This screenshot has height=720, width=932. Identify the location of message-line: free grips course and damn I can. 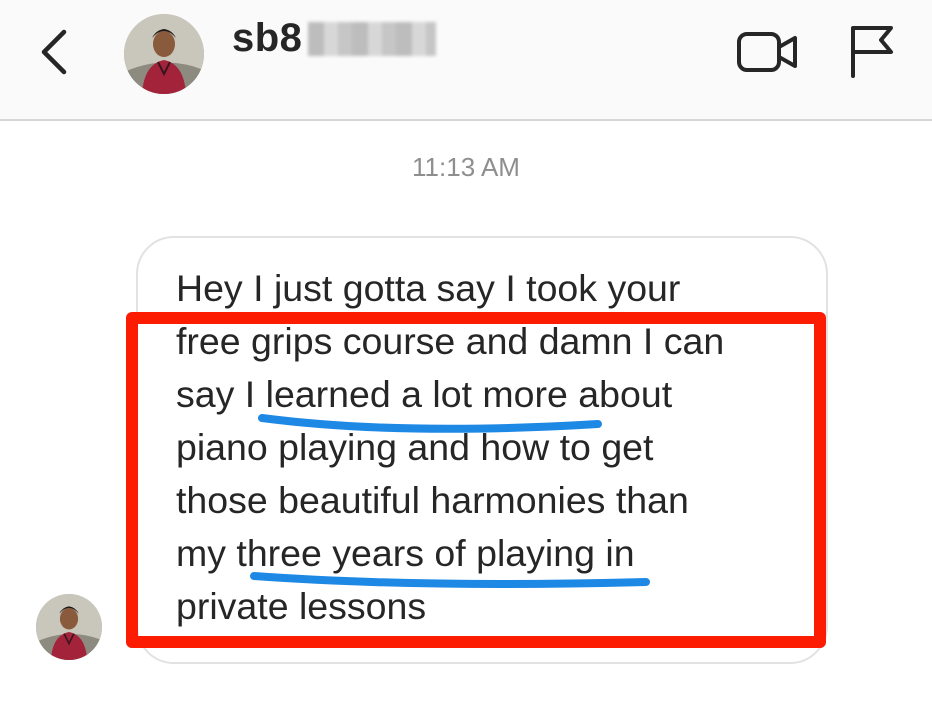
(450, 341).